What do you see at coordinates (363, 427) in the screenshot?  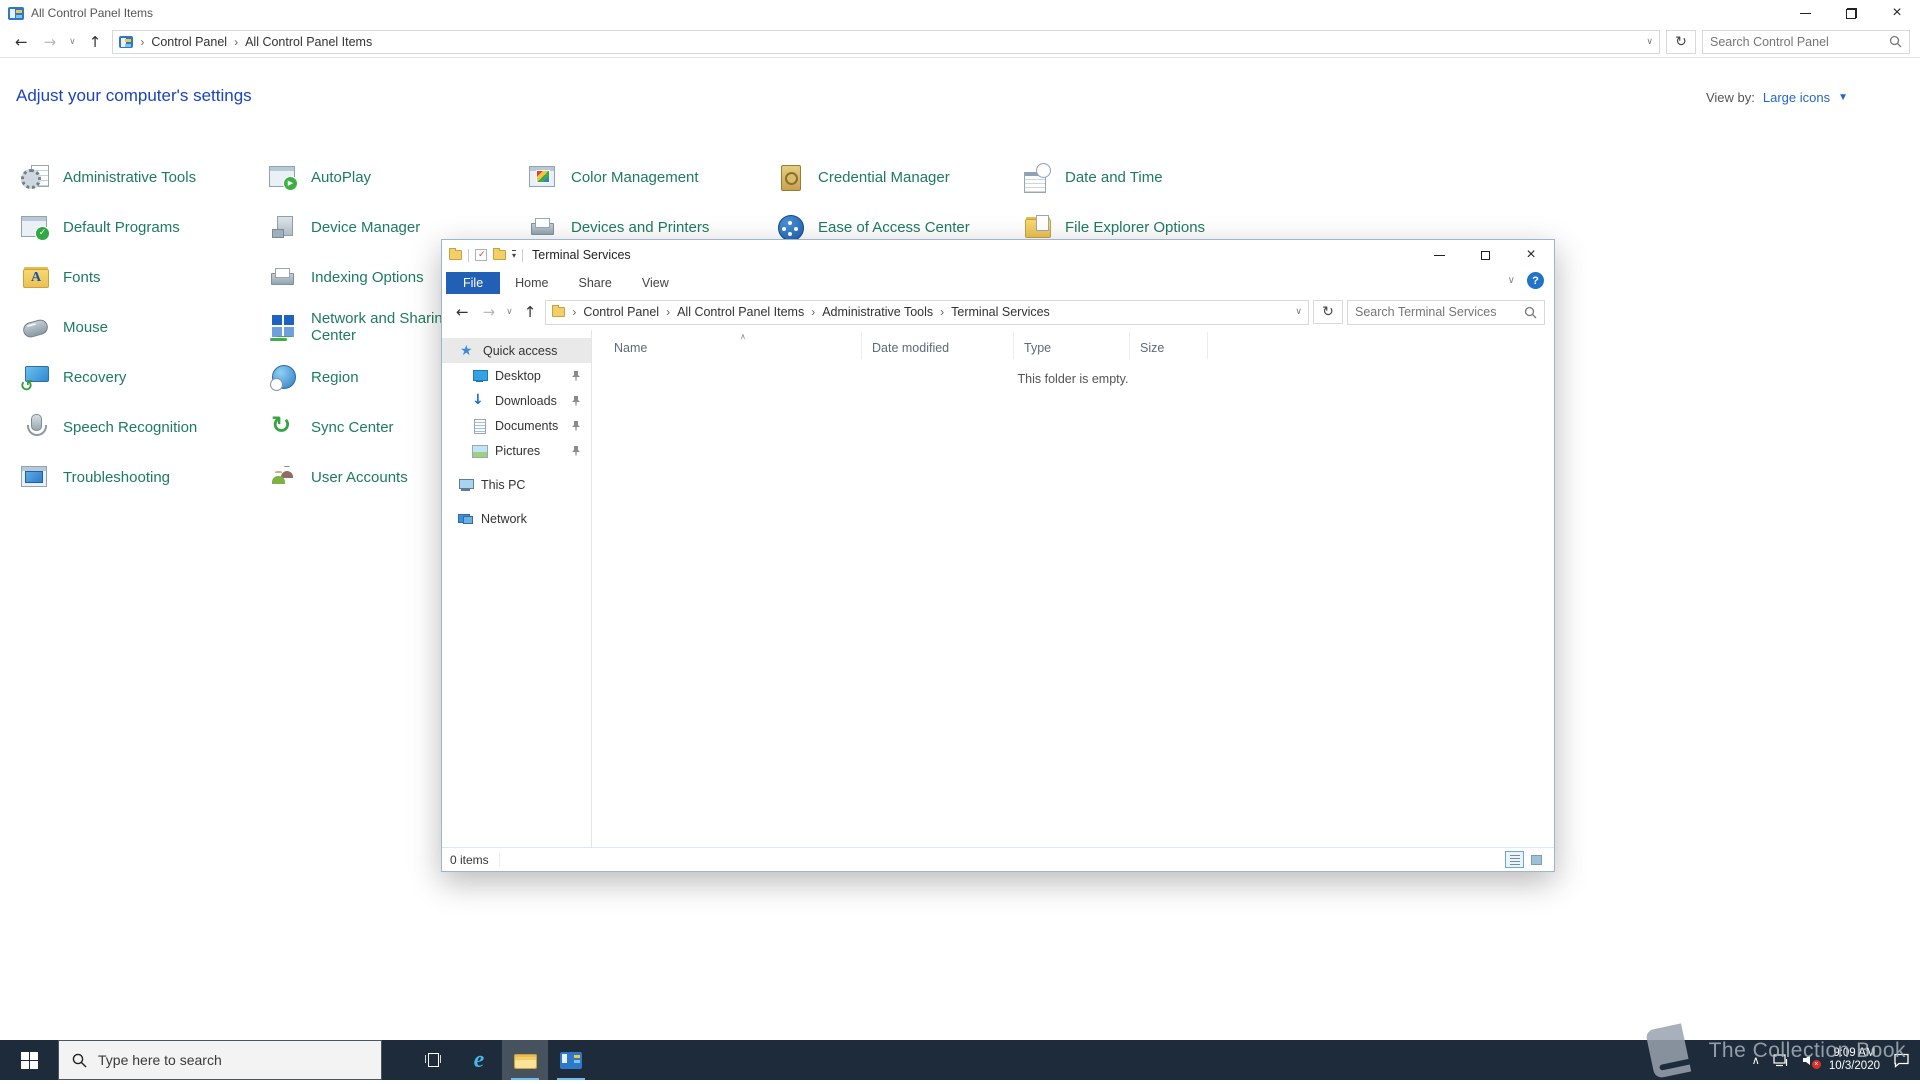 I see `cp-item-sync-center: Sync Center` at bounding box center [363, 427].